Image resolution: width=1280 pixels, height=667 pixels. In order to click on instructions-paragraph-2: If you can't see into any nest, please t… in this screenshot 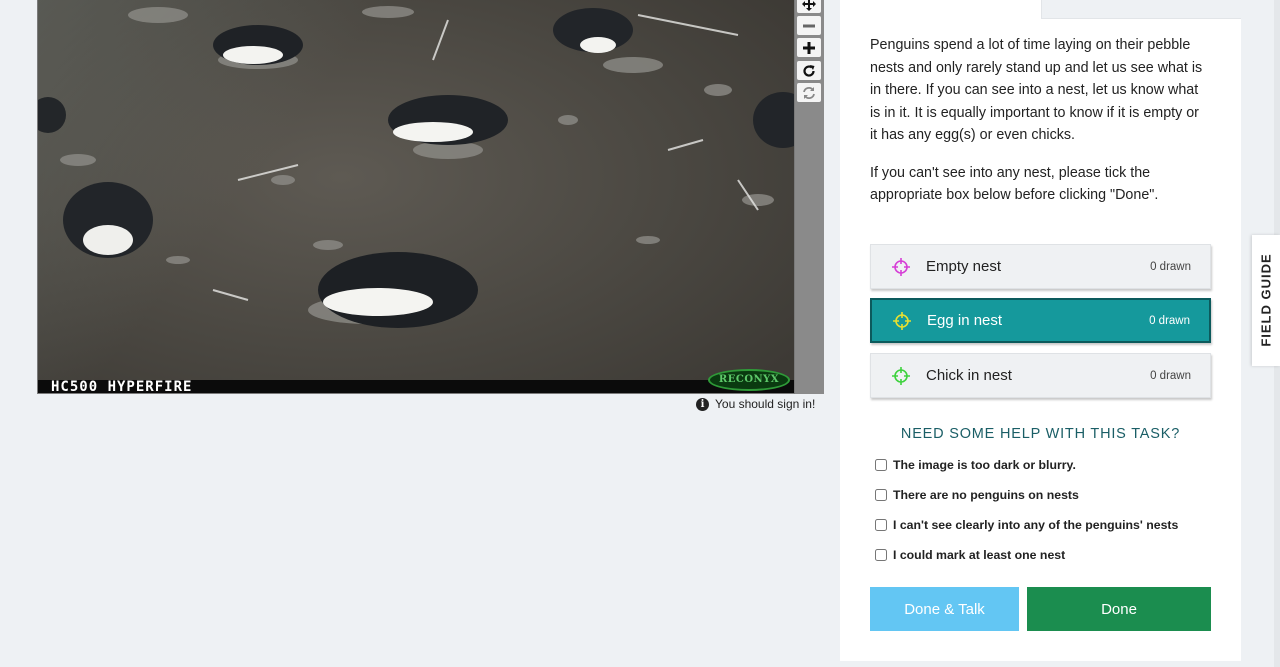, I will do `click(1014, 184)`.